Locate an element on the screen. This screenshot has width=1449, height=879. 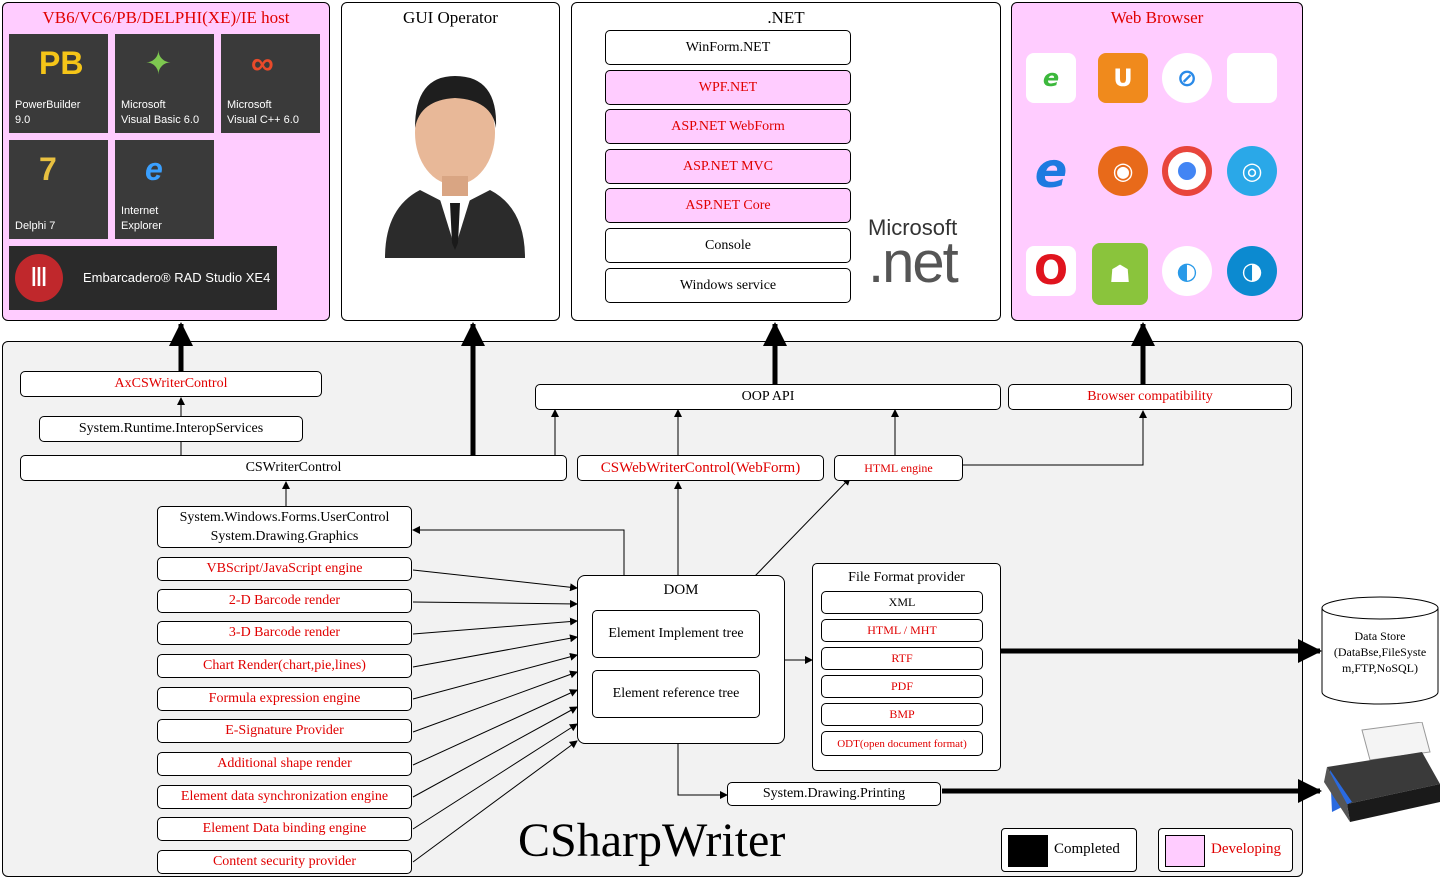
legend-developing: Developing is located at coordinates (1225, 850).